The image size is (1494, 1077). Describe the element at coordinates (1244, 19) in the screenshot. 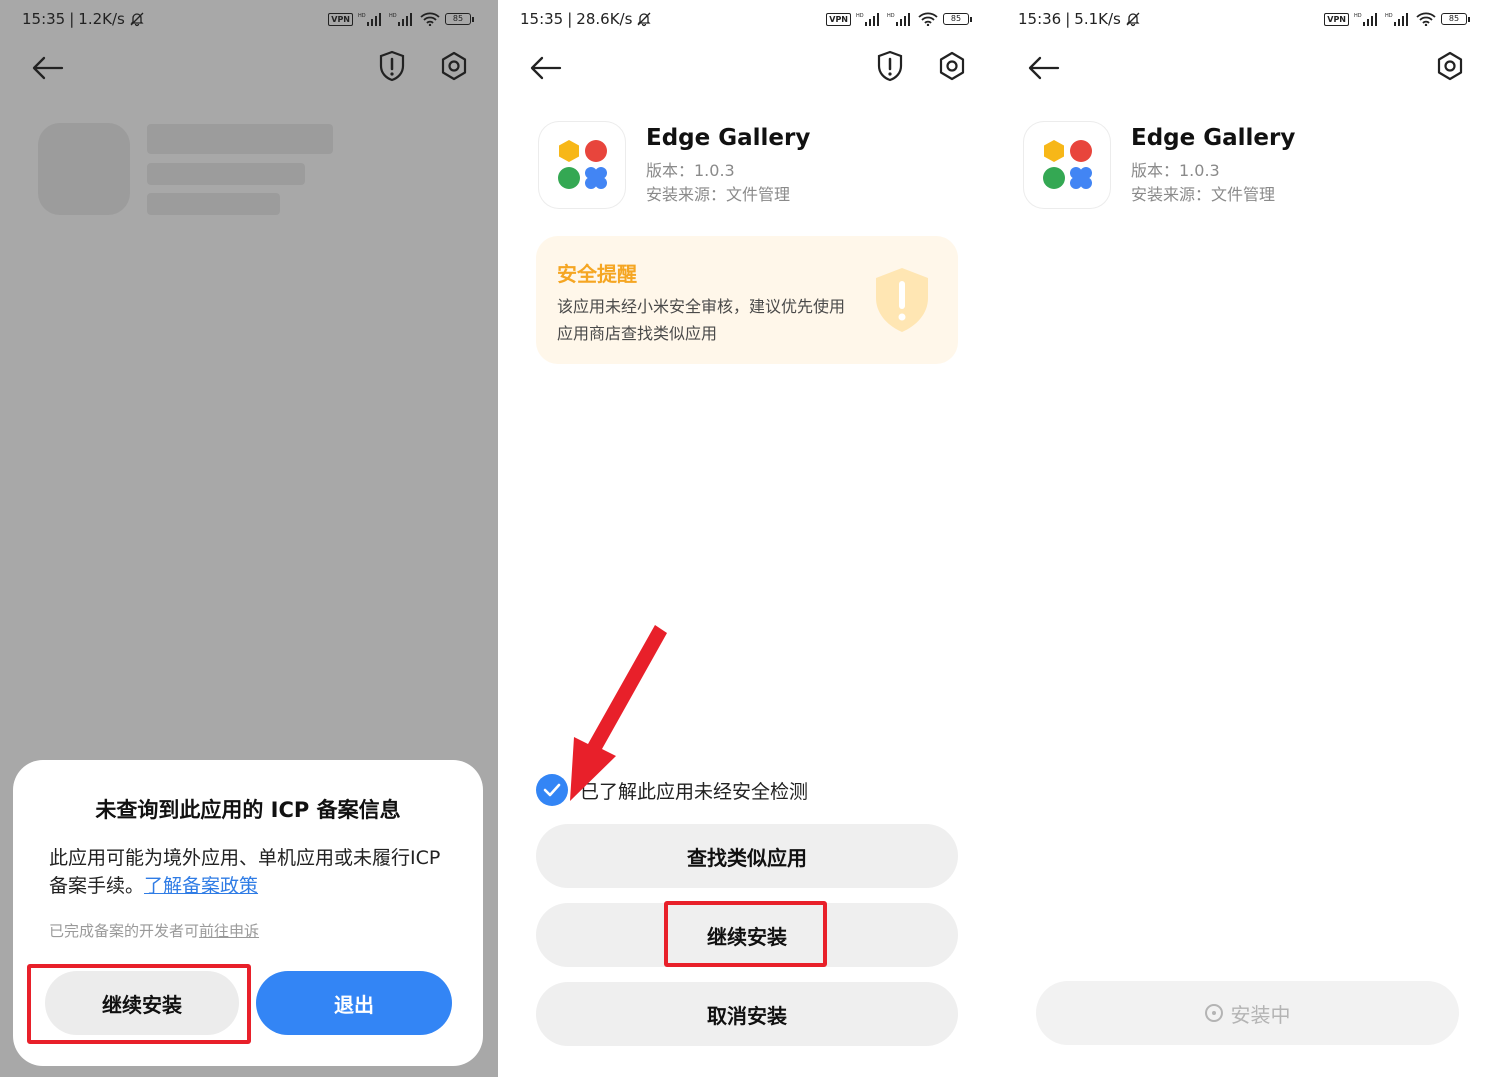

I see `status-bar: 15:36 | 5.1K/s VPN HD HD 85` at that location.